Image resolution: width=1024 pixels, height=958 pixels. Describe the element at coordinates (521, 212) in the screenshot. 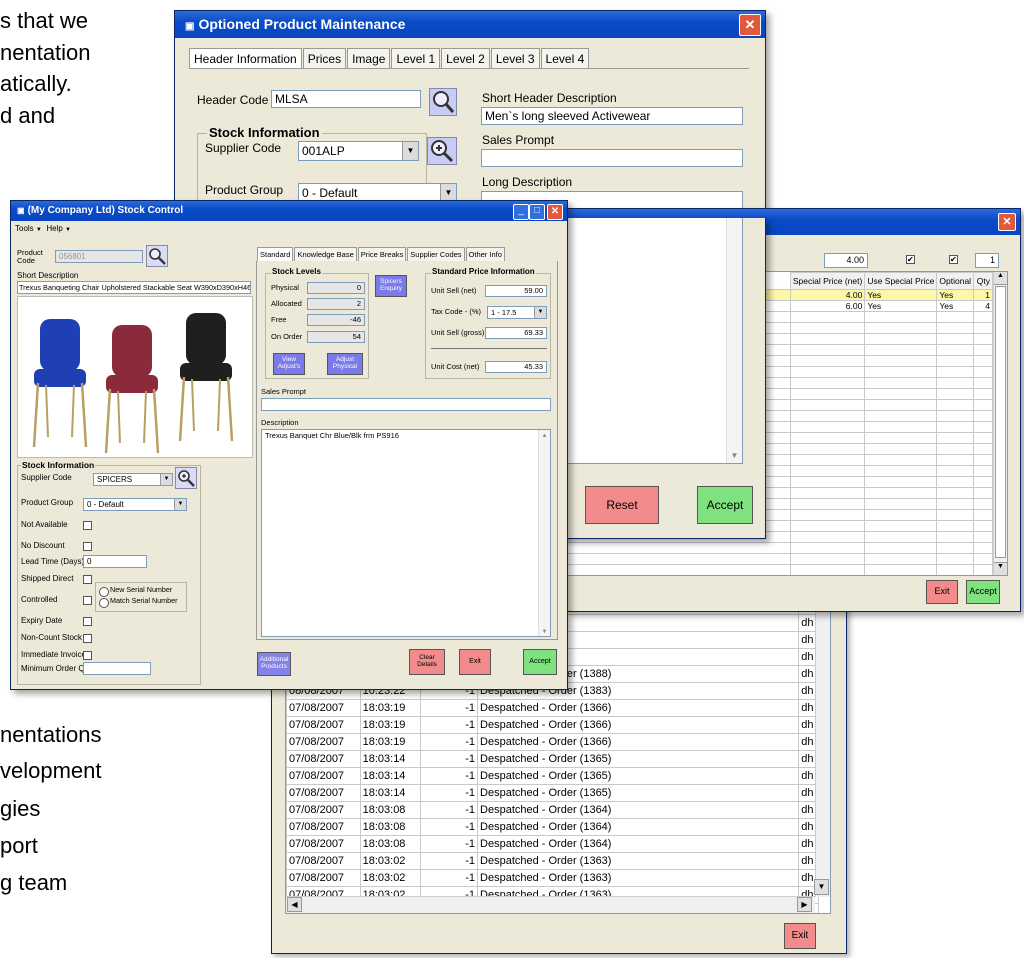

I see `minimize-button: _` at that location.